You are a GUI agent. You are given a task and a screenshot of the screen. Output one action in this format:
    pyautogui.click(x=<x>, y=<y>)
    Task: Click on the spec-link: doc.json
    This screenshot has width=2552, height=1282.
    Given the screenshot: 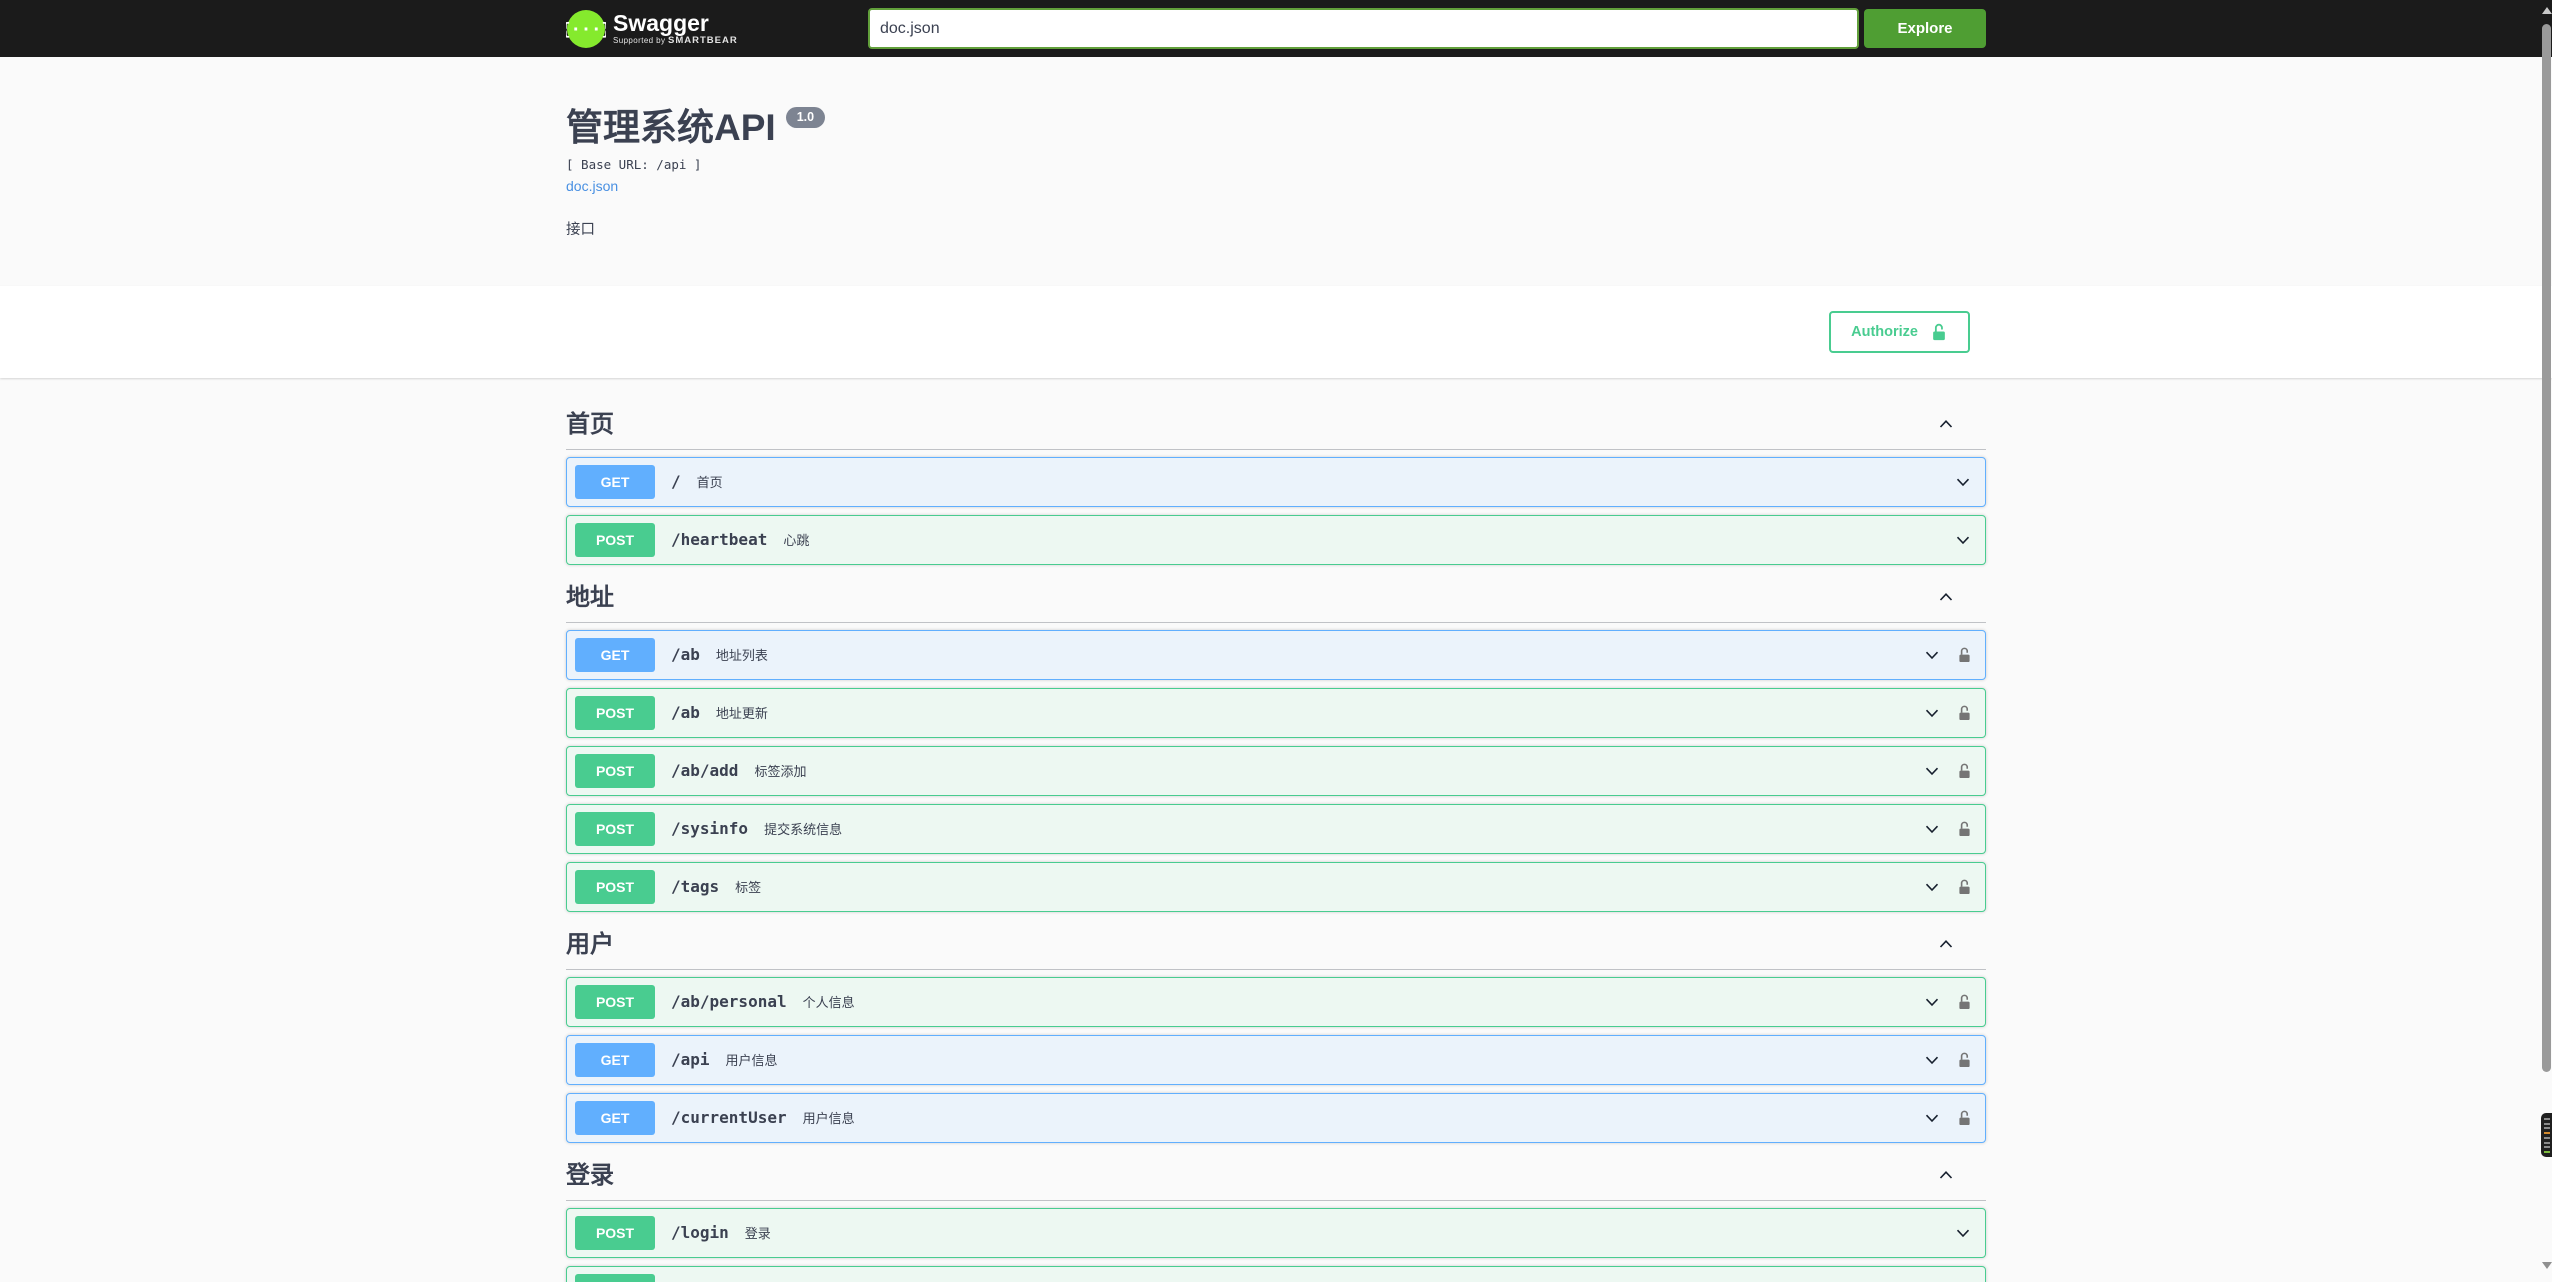 What is the action you would take?
    pyautogui.click(x=592, y=186)
    